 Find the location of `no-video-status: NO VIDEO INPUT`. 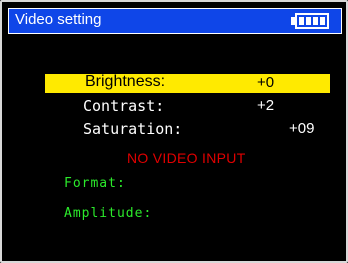

no-video-status: NO VIDEO INPUT is located at coordinates (186, 158).